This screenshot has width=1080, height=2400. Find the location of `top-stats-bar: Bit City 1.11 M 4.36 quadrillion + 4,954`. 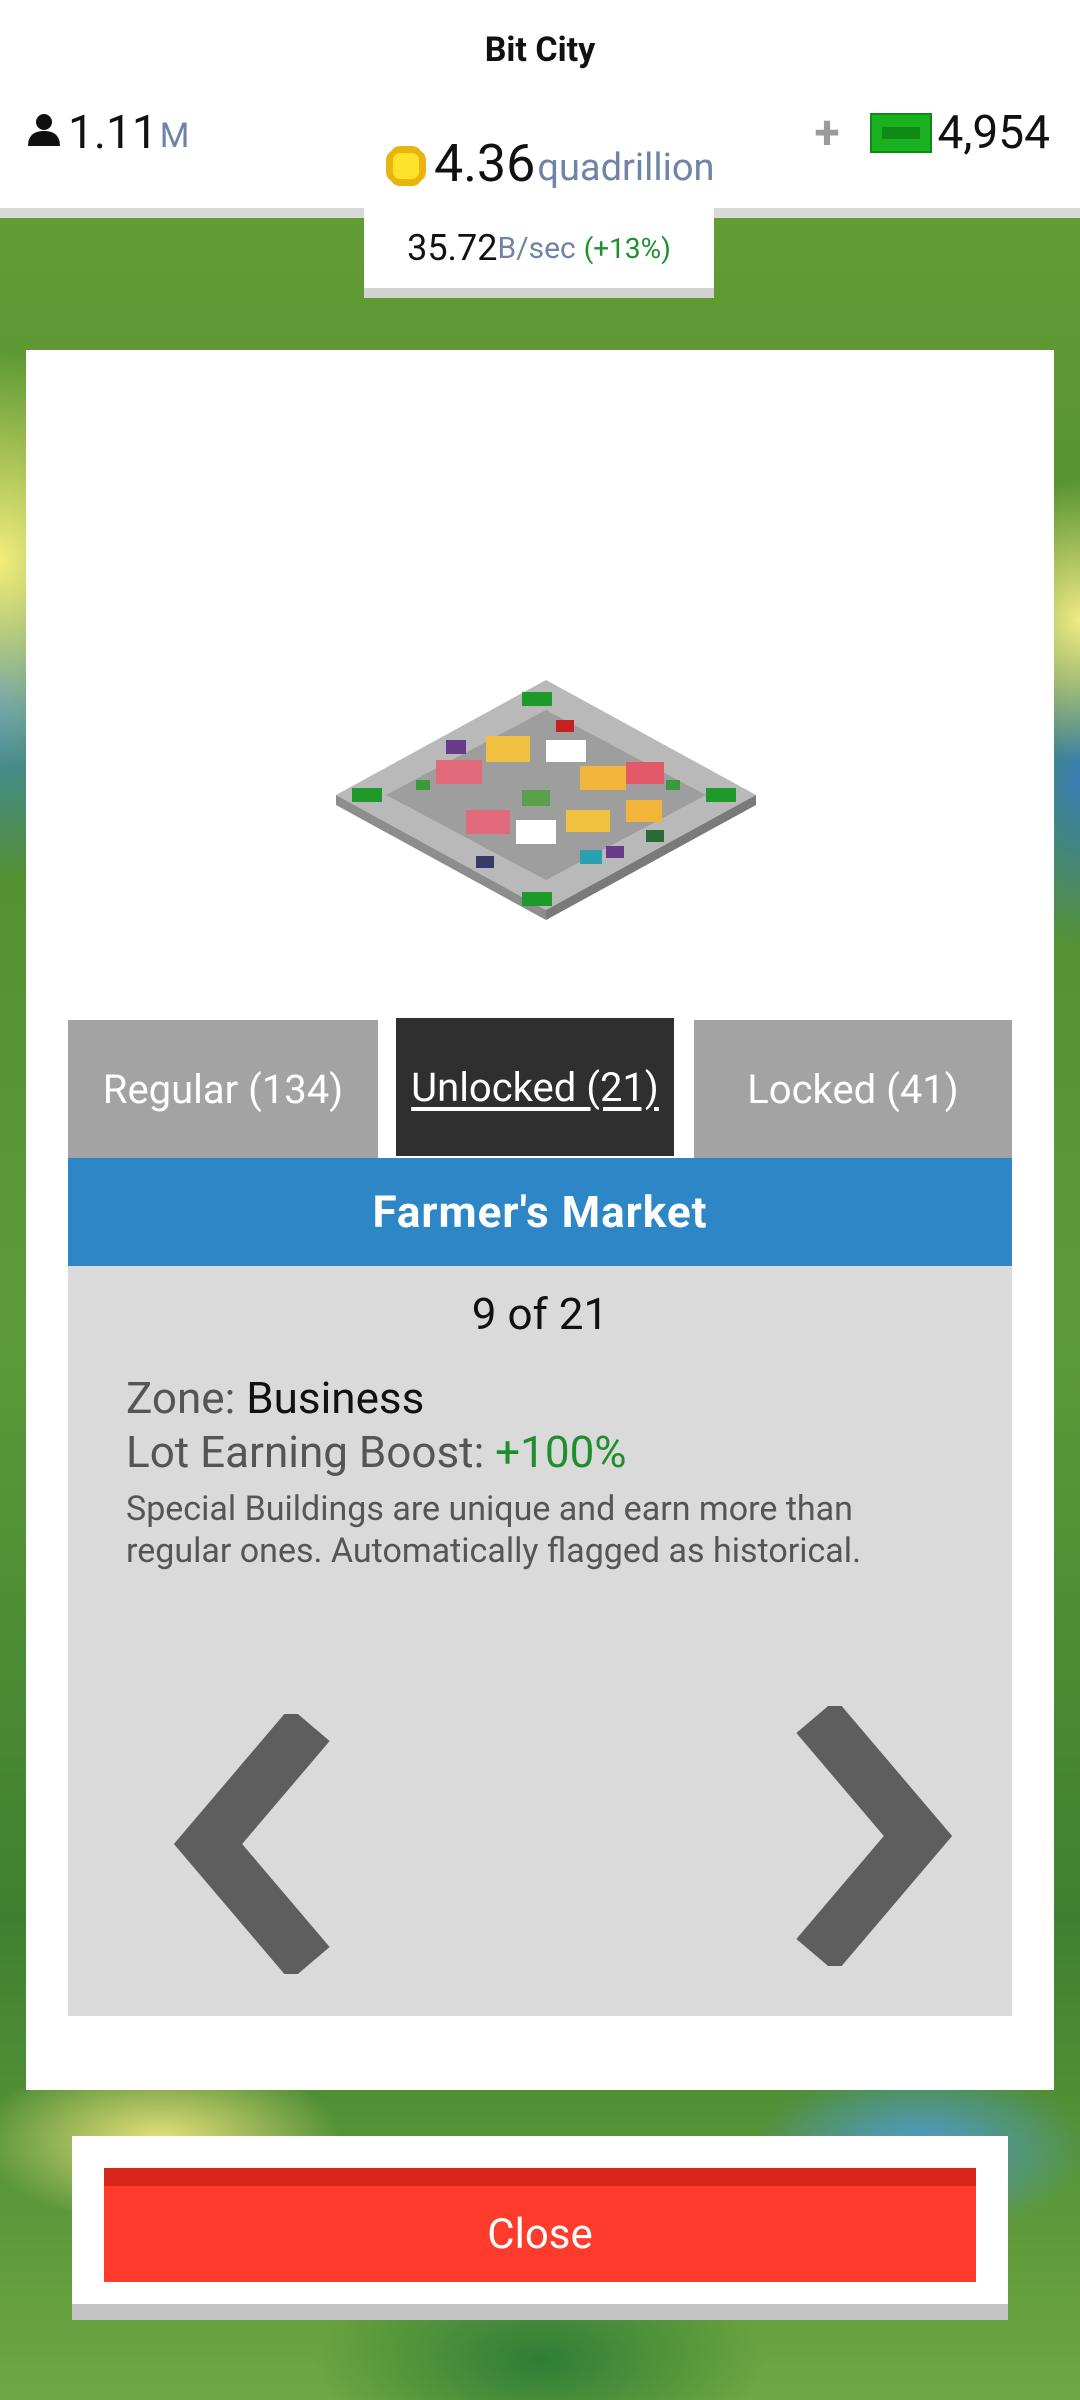

top-stats-bar: Bit City 1.11 M 4.36 quadrillion + 4,954 is located at coordinates (540, 109).